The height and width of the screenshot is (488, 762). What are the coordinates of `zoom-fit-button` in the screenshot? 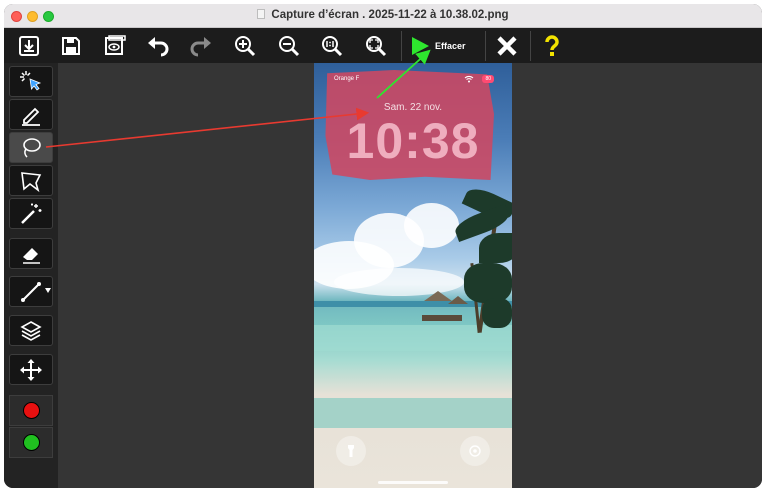 It's located at (376, 46).